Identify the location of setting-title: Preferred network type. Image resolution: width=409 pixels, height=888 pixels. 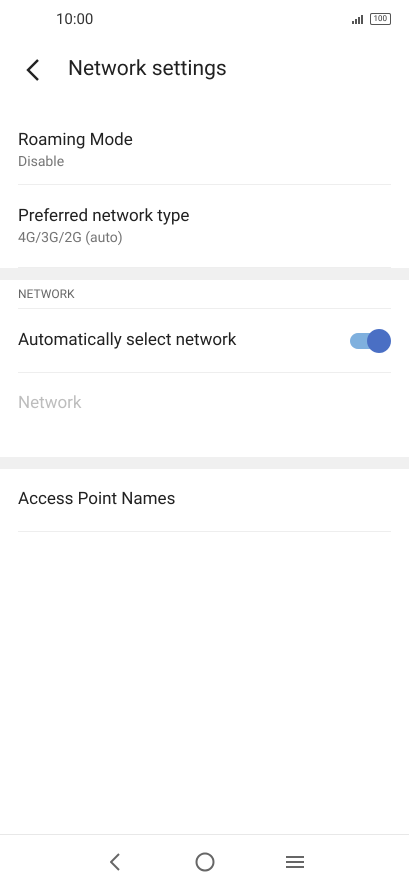
(204, 216).